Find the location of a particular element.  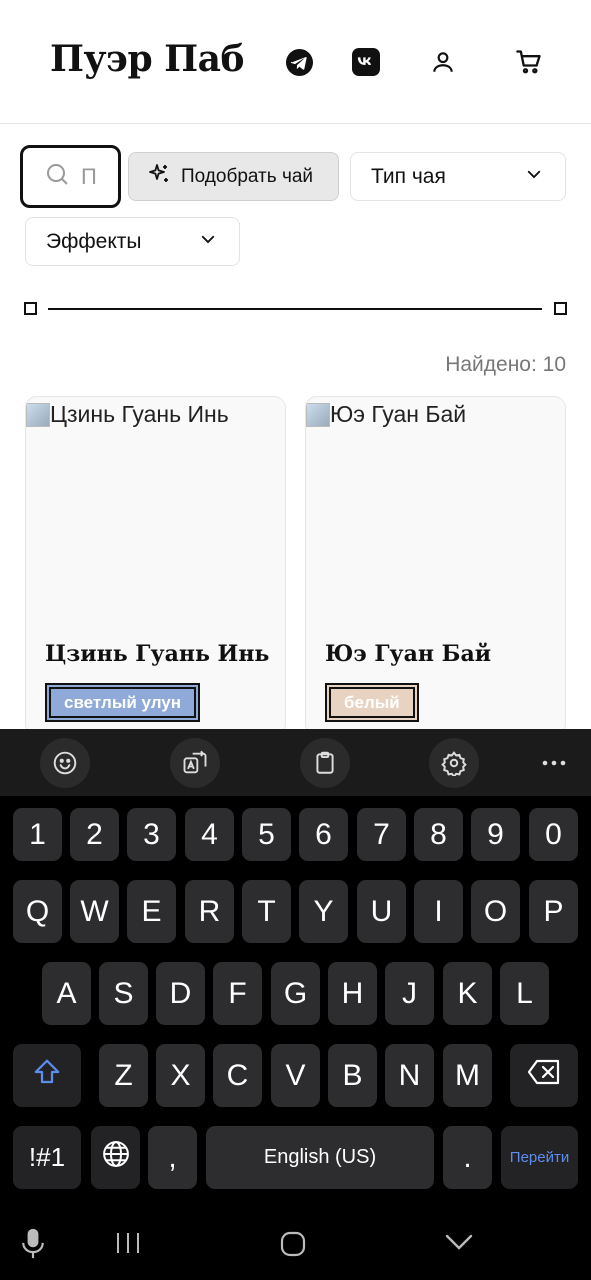

key-1: 1 is located at coordinates (37, 834).